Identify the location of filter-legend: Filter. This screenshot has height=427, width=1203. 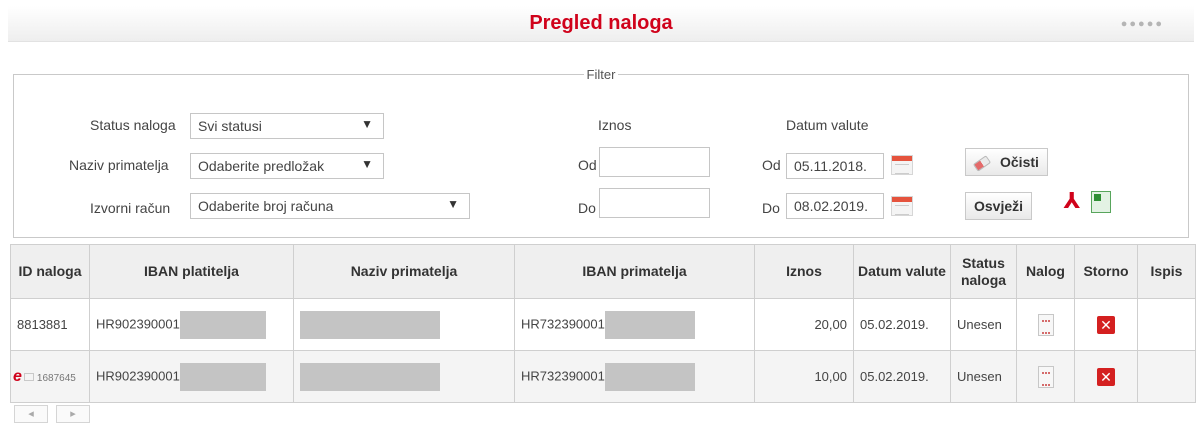
(601, 74).